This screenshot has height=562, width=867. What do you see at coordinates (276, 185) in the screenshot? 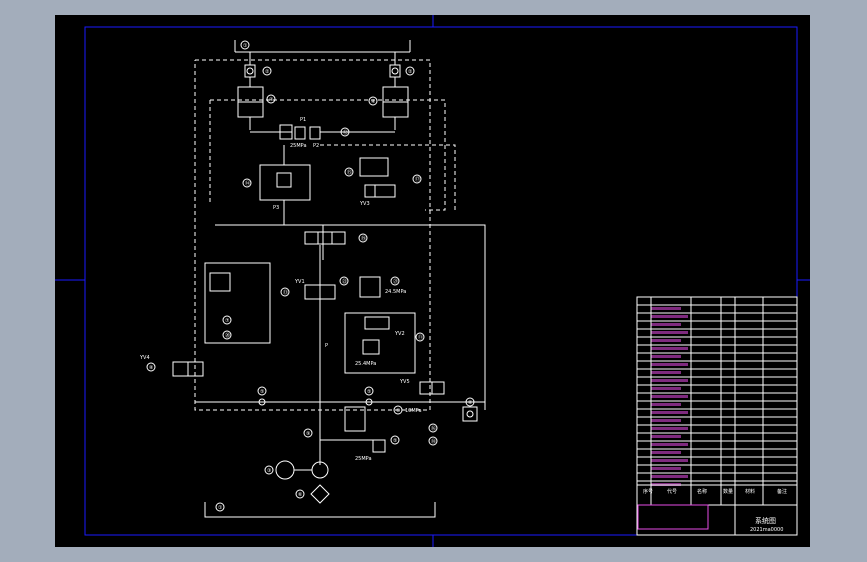
I see `sequence-valve: ⑭ P3` at bounding box center [276, 185].